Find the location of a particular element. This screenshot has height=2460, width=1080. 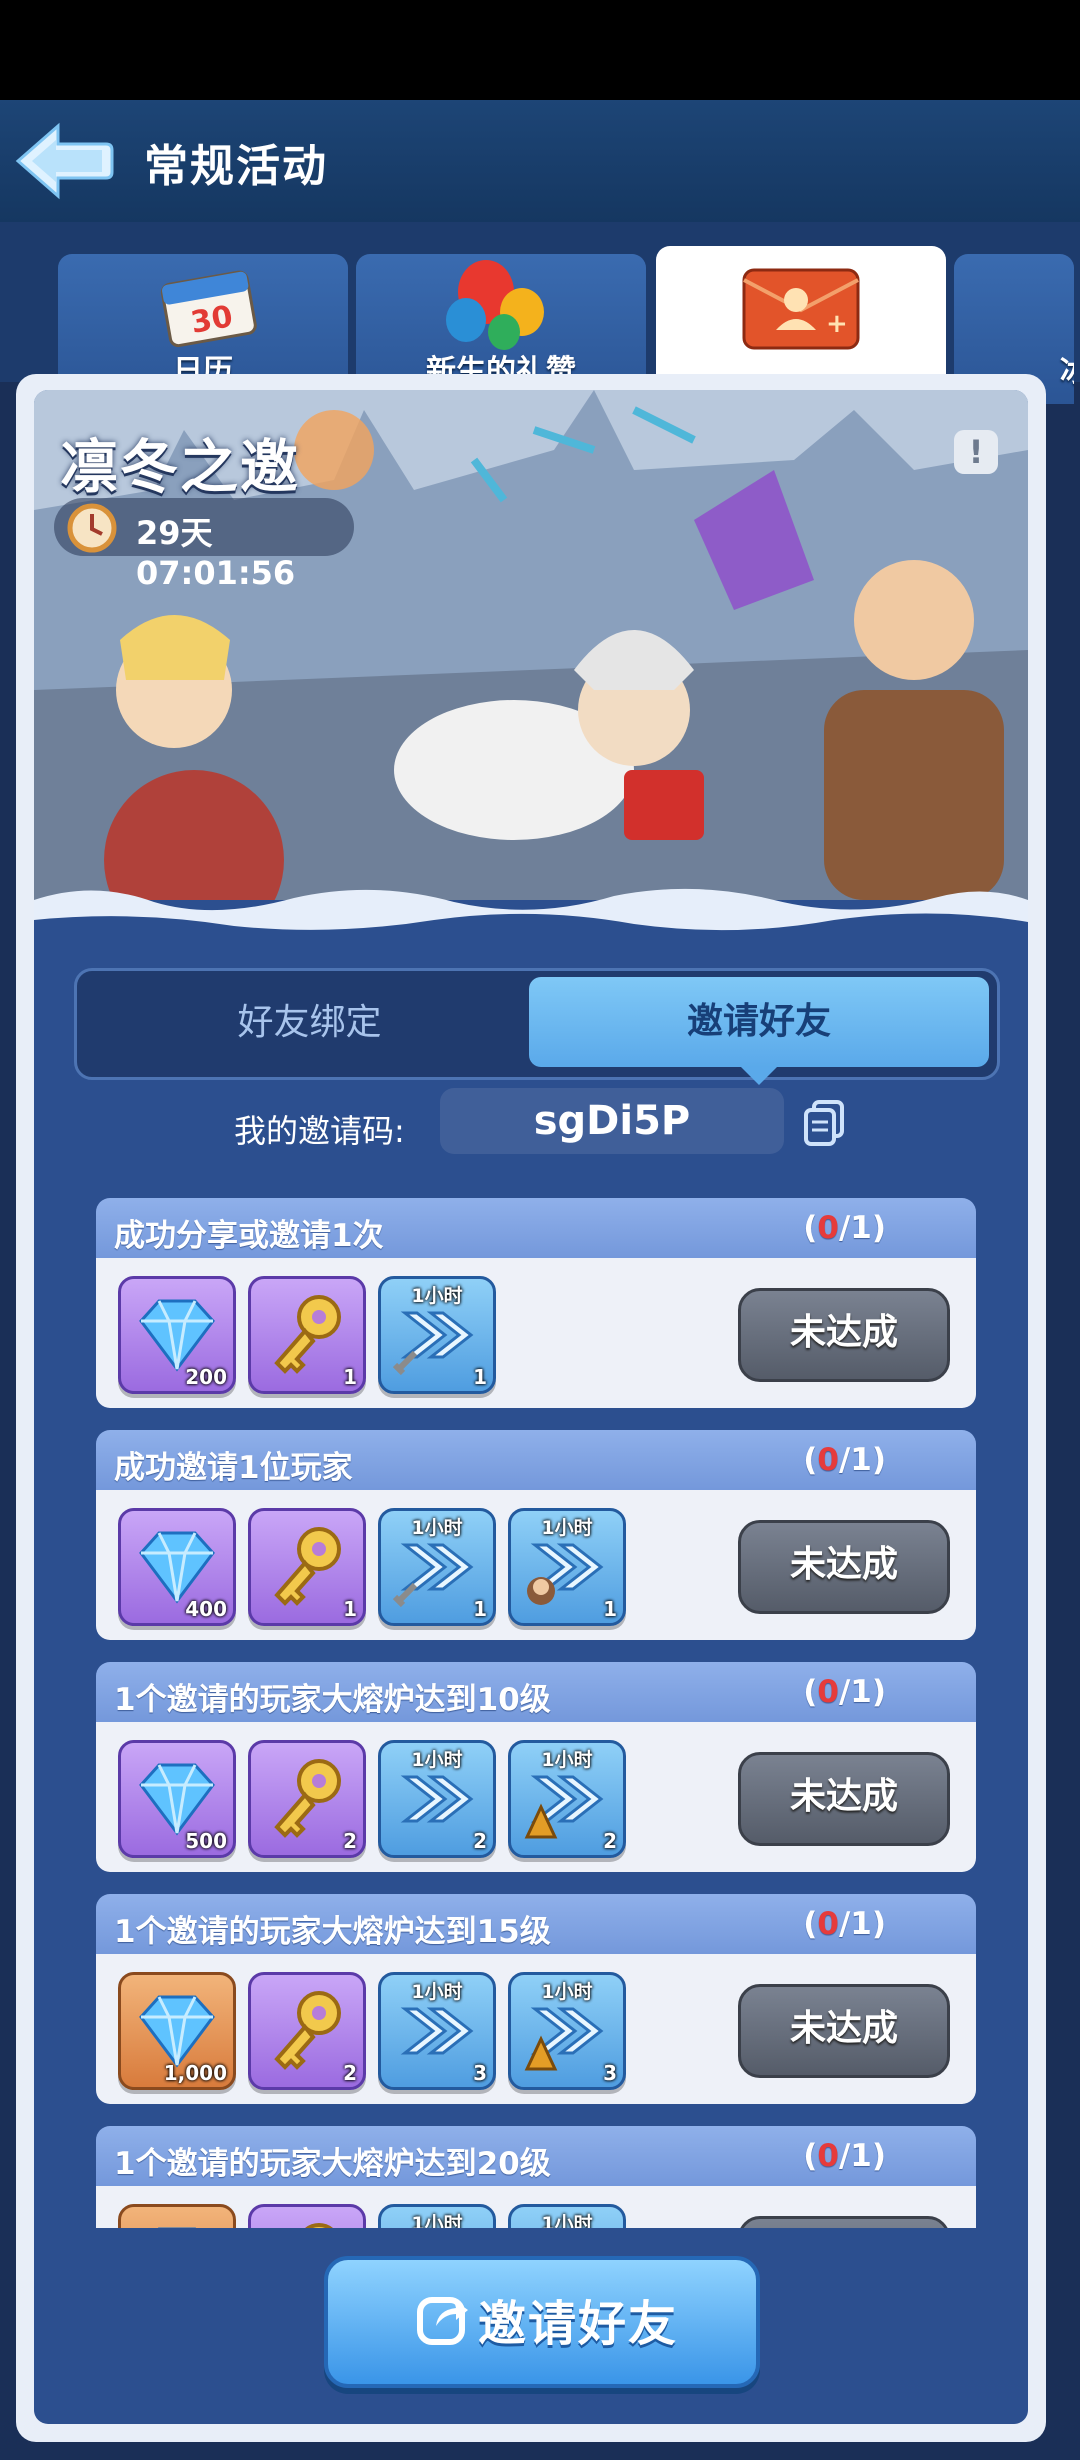

task-header: 1个邀请的玩家大熔炉达到15级 (0/1) is located at coordinates (536, 1924).